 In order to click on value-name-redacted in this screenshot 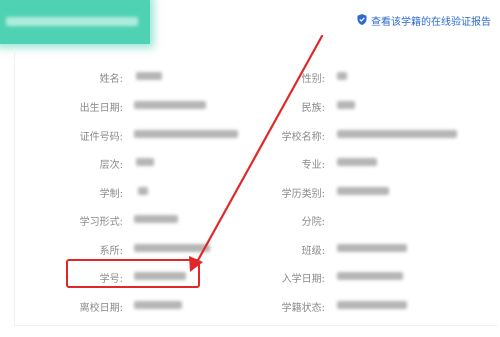, I will do `click(149, 76)`.